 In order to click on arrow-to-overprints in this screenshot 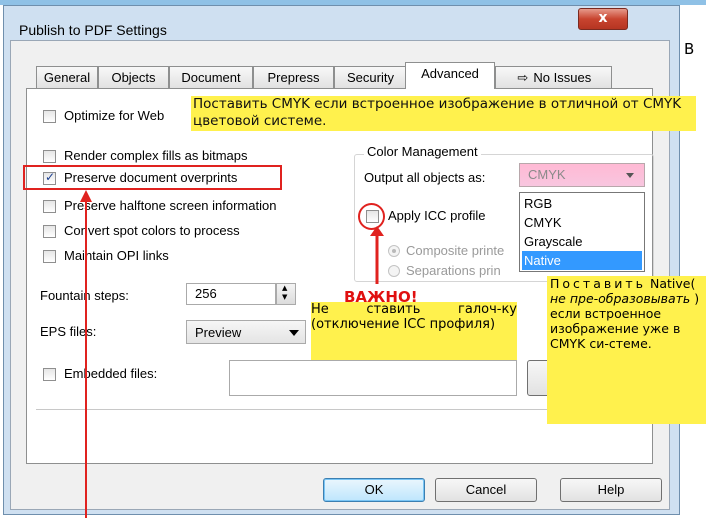, I will do `click(86, 354)`.